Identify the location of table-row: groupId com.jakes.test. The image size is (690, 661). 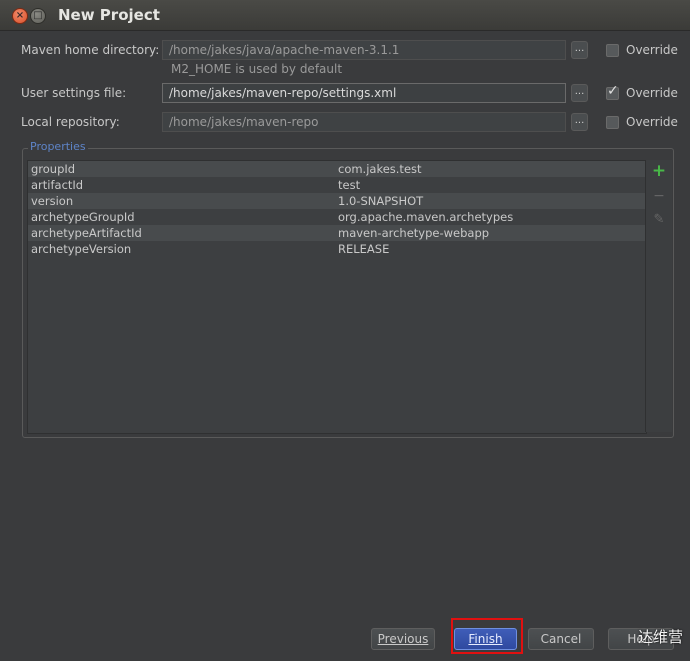
(337, 169).